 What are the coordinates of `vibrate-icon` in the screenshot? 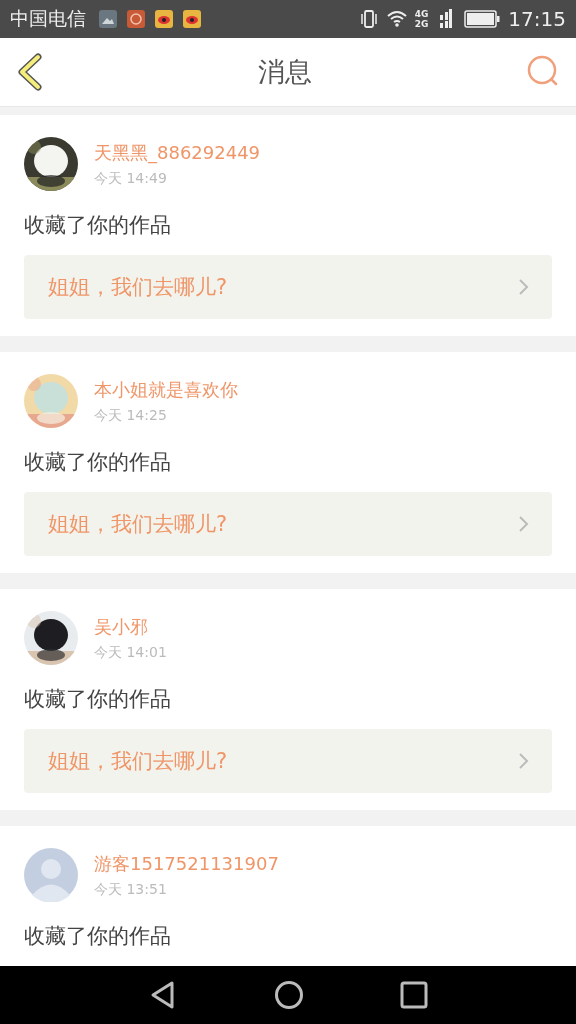 It's located at (368, 19).